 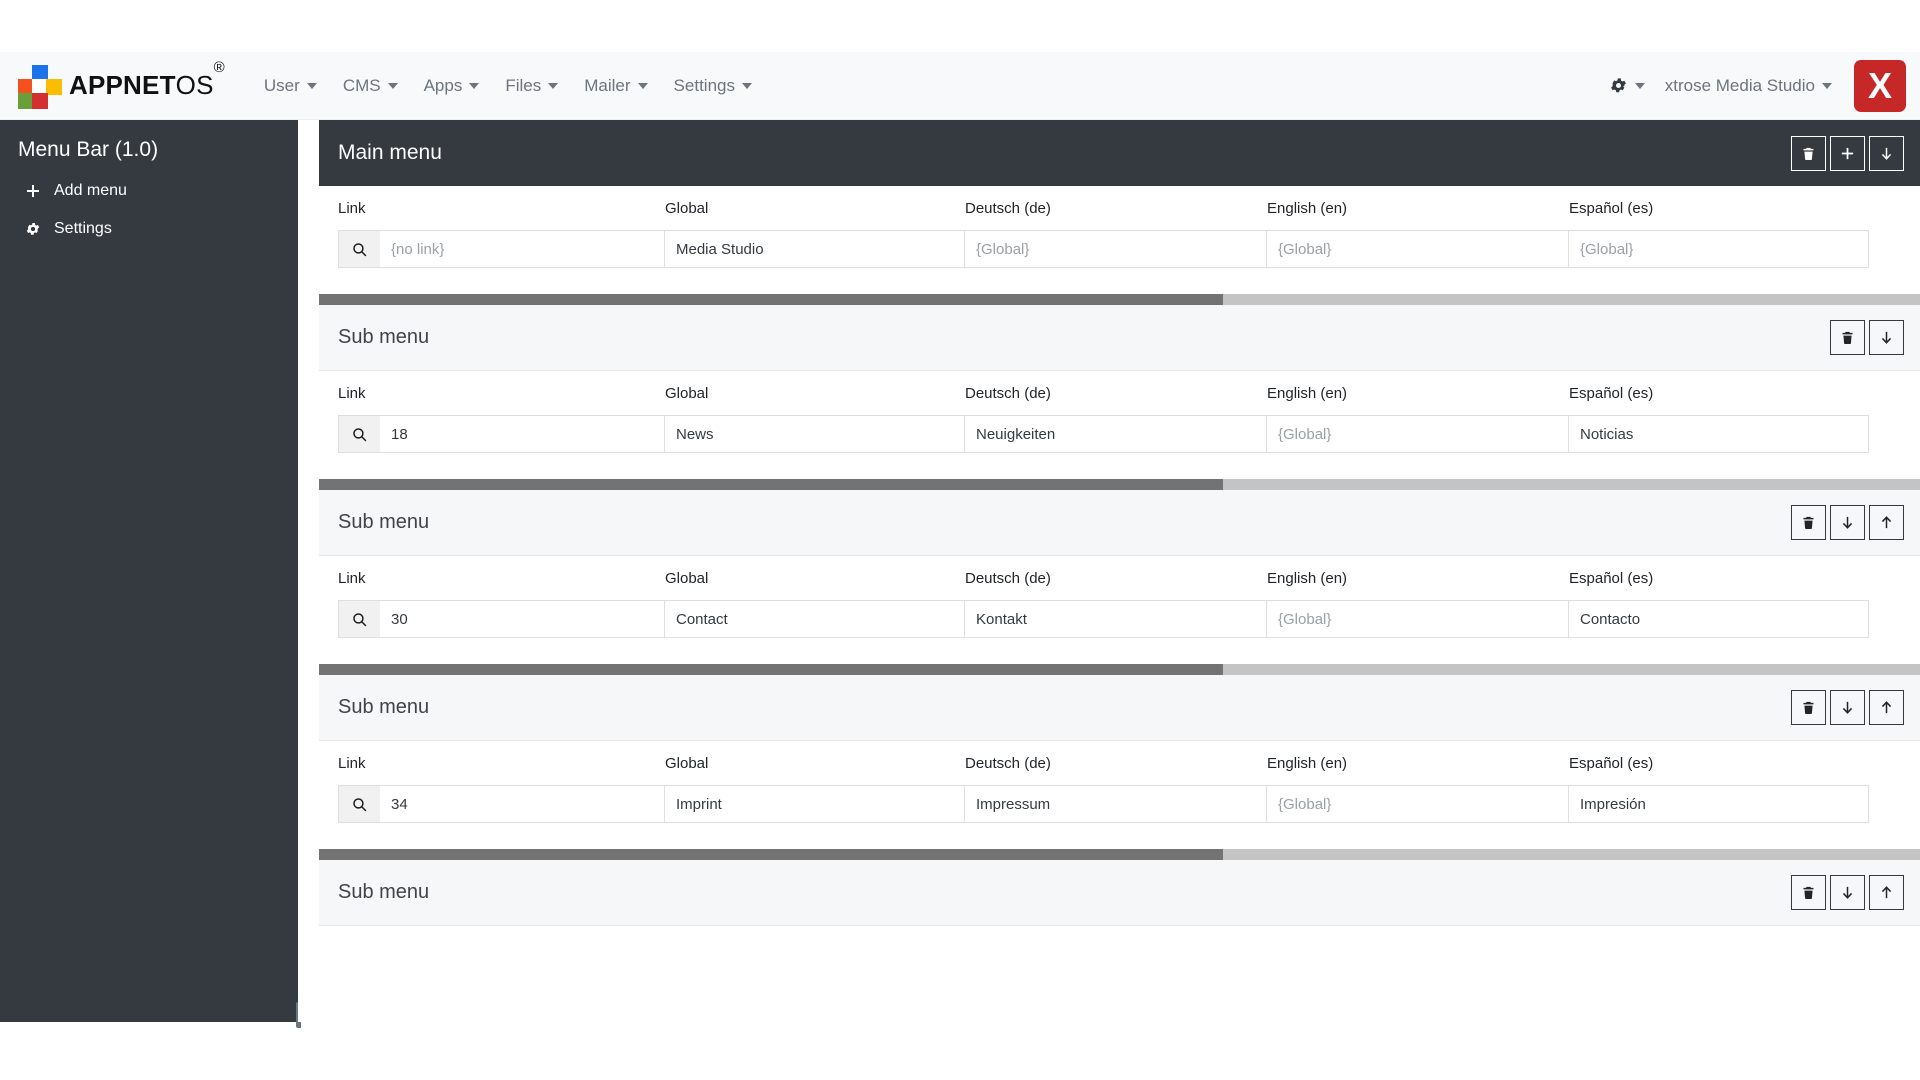 I want to click on column-header-global: Global, so click(x=687, y=208).